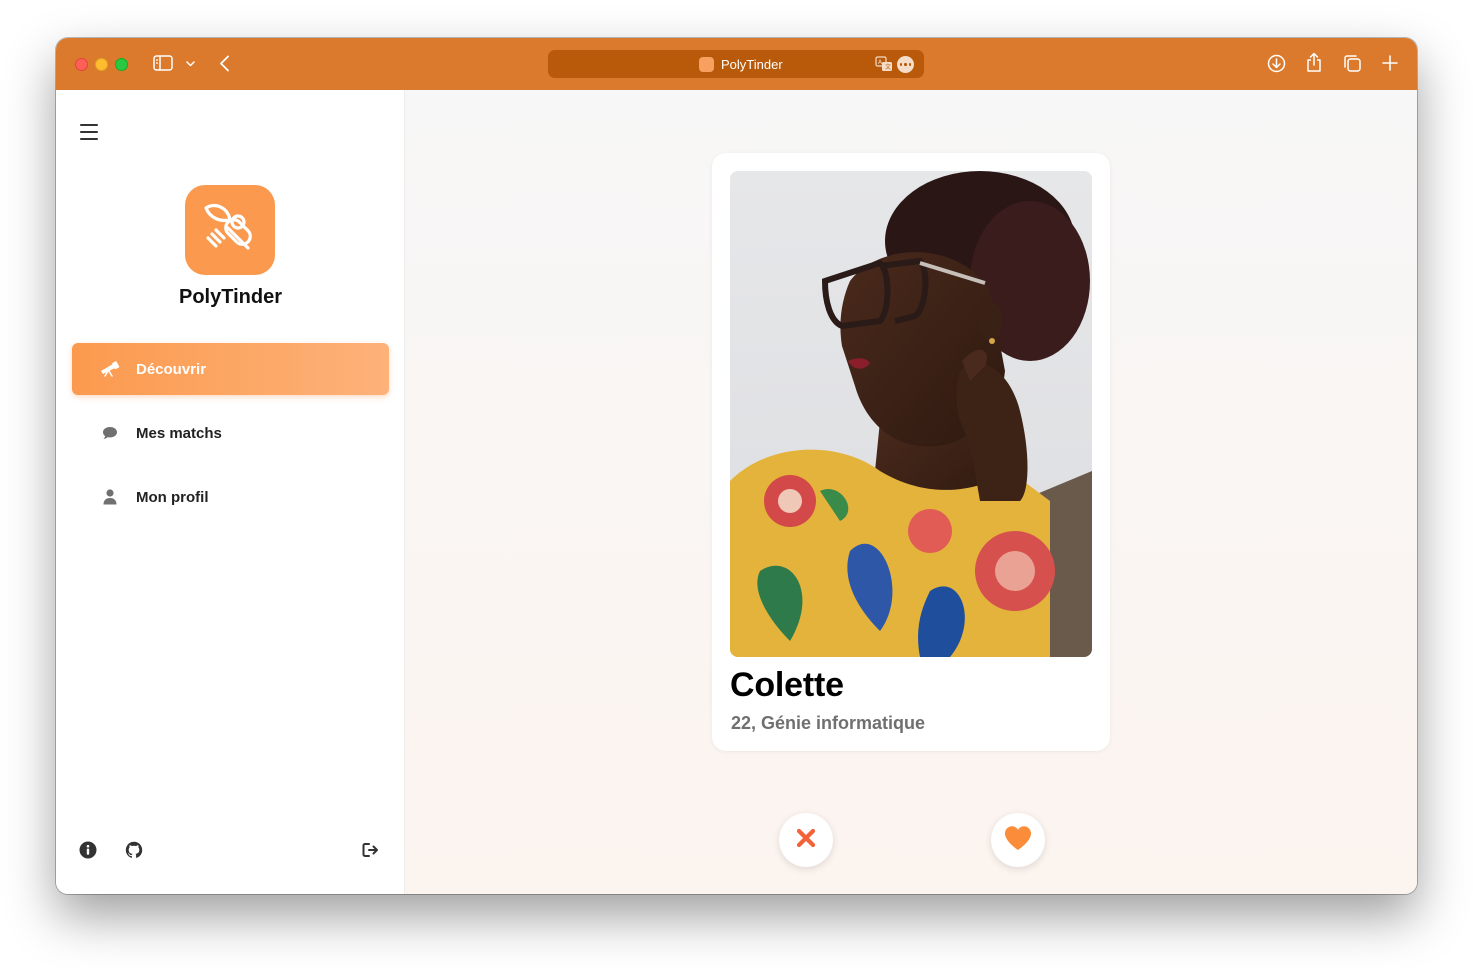 The image size is (1473, 968). What do you see at coordinates (752, 64) in the screenshot?
I see `tab-title: PolyTinder` at bounding box center [752, 64].